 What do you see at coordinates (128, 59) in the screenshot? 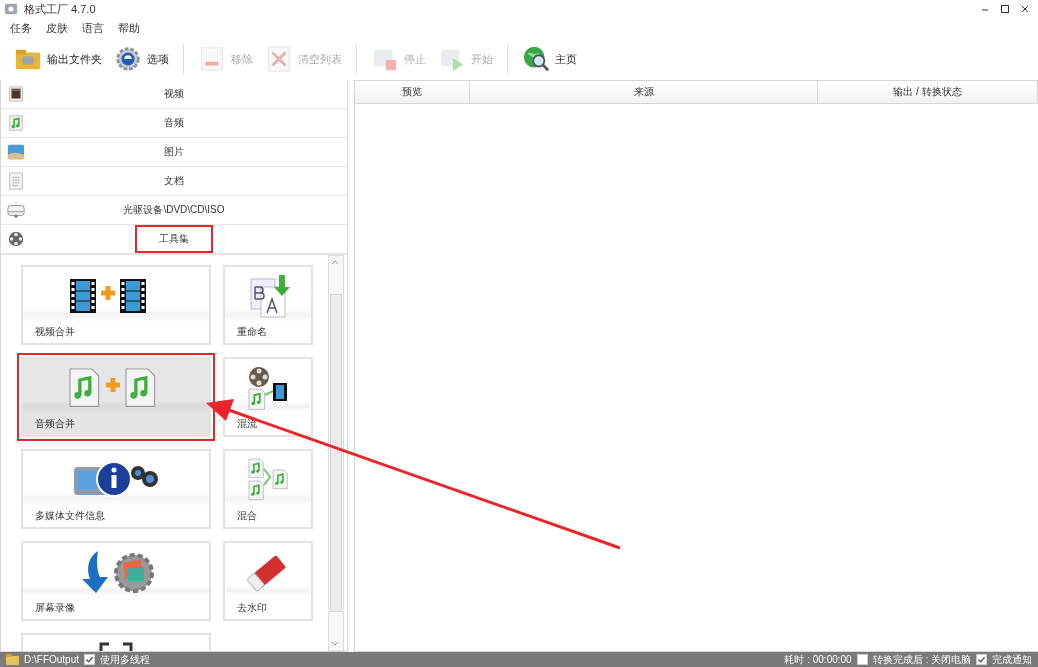
I see `settings-icon` at bounding box center [128, 59].